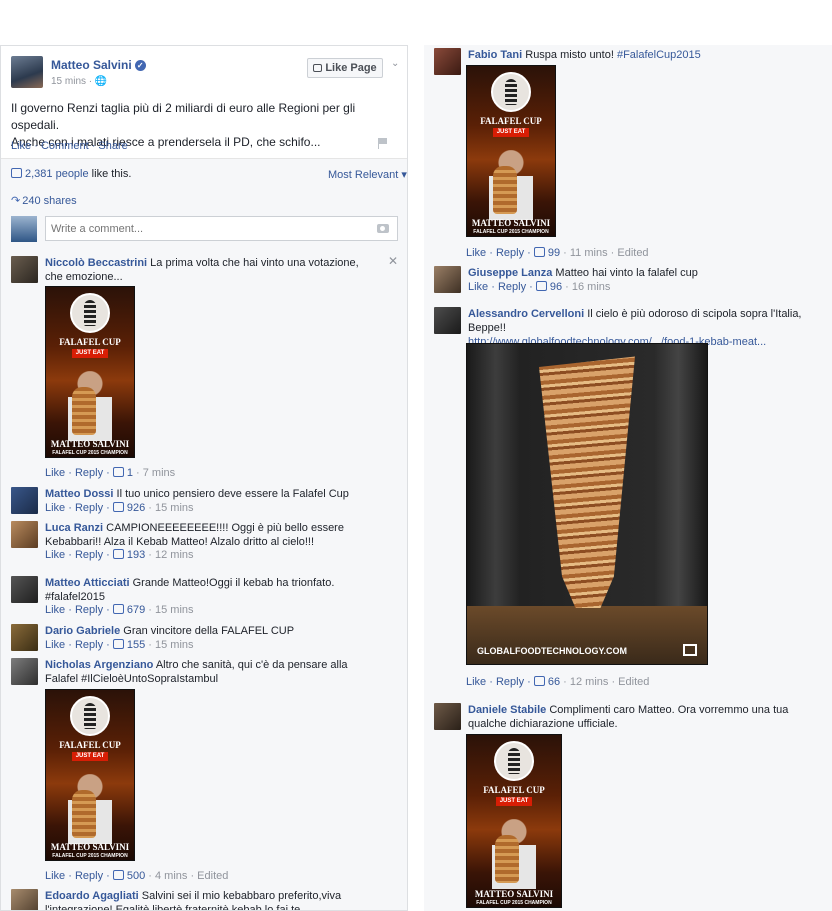 Image resolution: width=832 pixels, height=911 pixels. I want to click on comment-text: Gran vincitore della FALAFEL CUP, so click(209, 631).